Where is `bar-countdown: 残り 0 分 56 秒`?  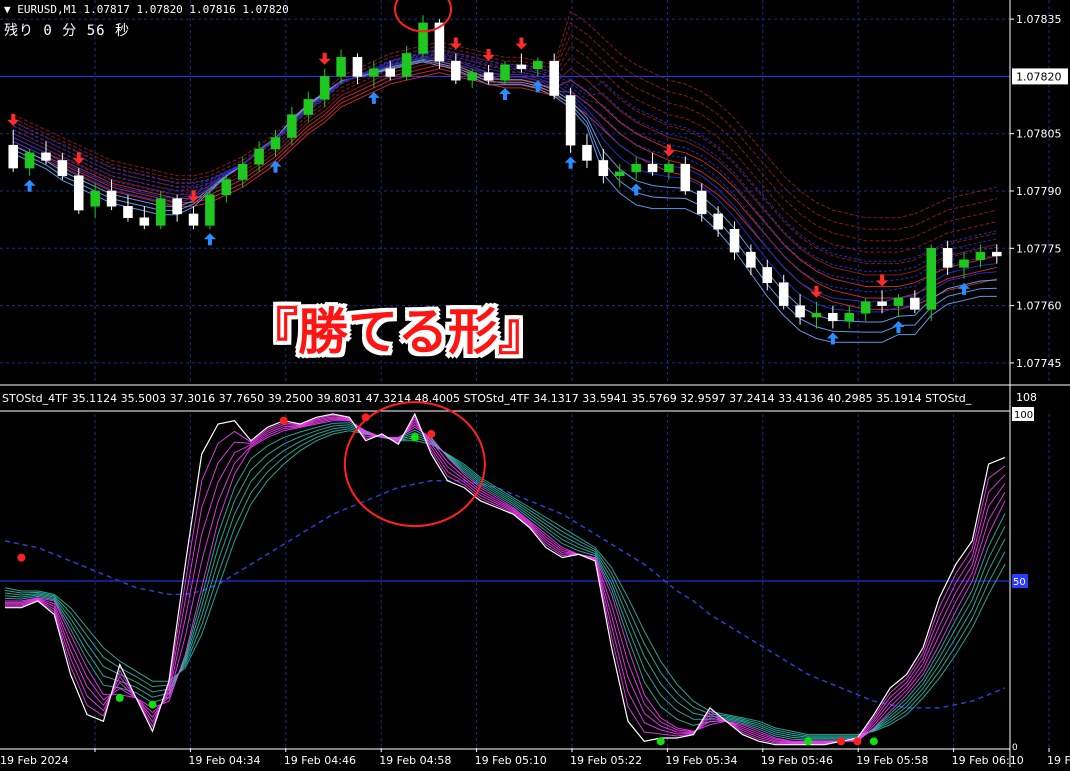 bar-countdown: 残り 0 分 56 秒 is located at coordinates (67, 31).